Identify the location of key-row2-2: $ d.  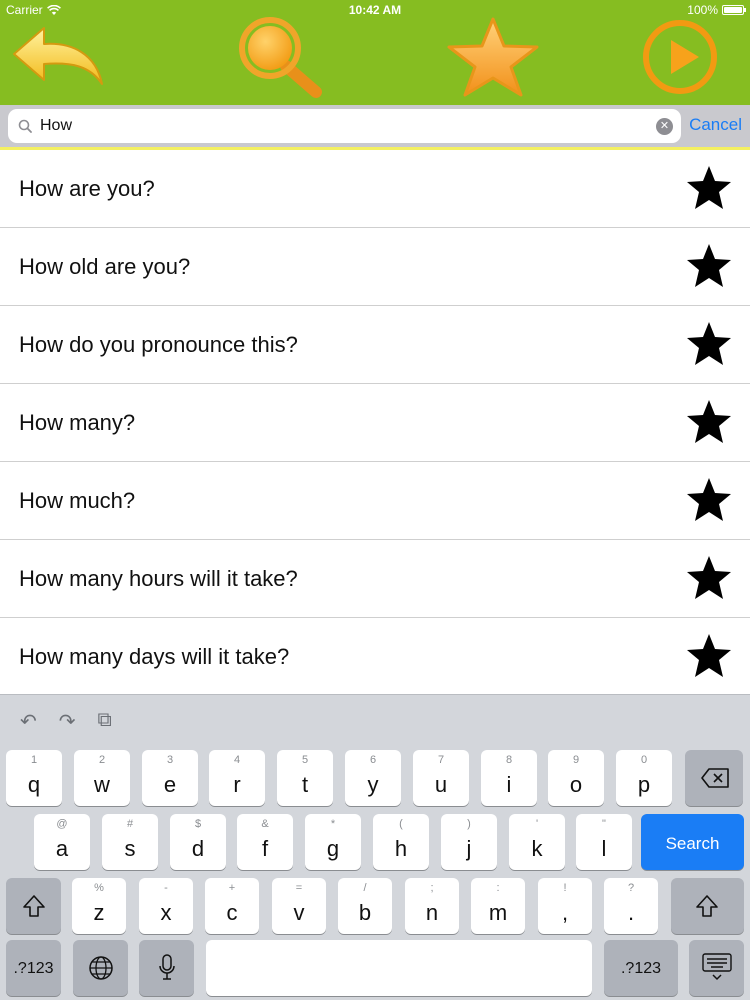
(198, 842).